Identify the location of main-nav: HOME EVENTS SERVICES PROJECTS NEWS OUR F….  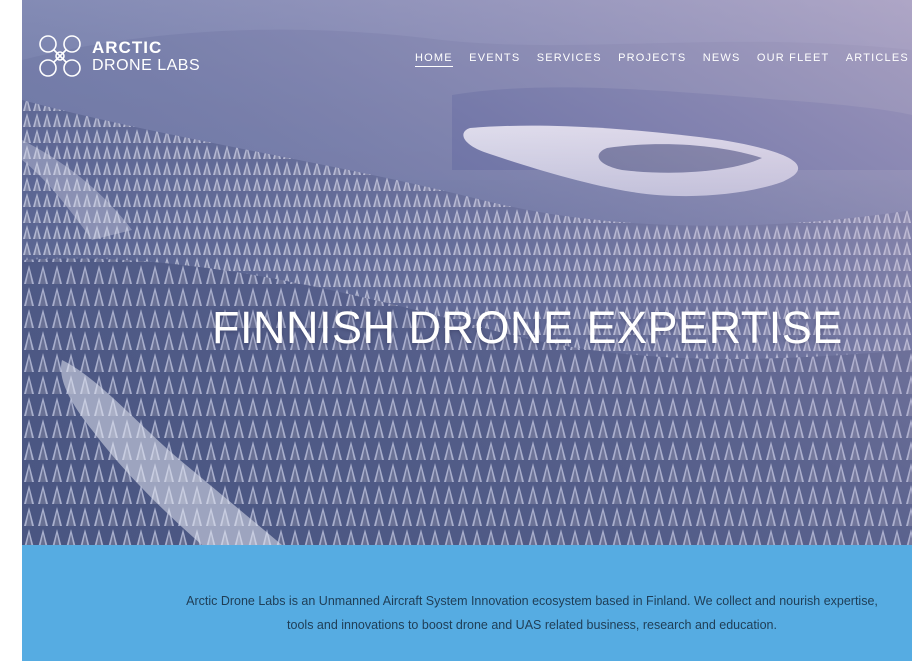
(662, 59).